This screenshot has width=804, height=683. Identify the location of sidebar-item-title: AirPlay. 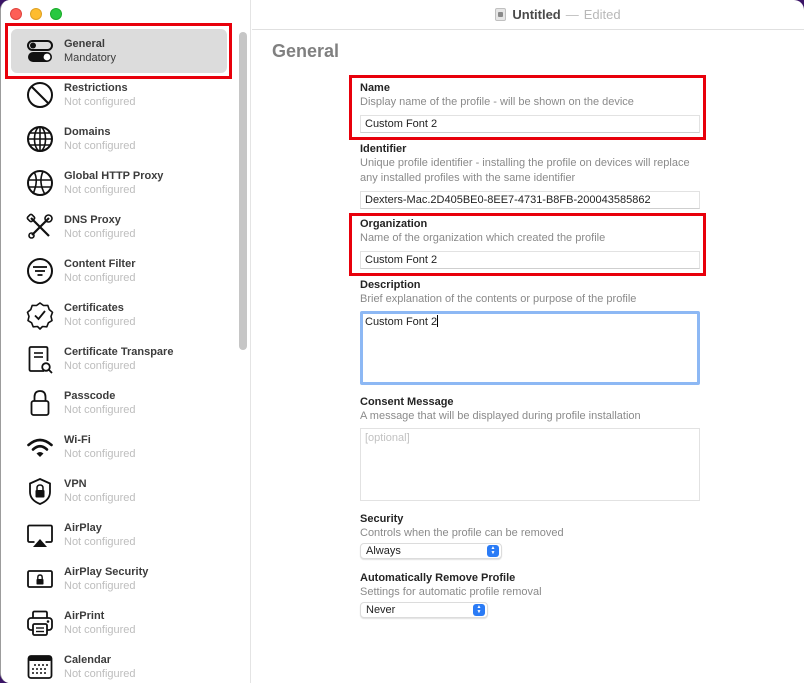
(83, 528).